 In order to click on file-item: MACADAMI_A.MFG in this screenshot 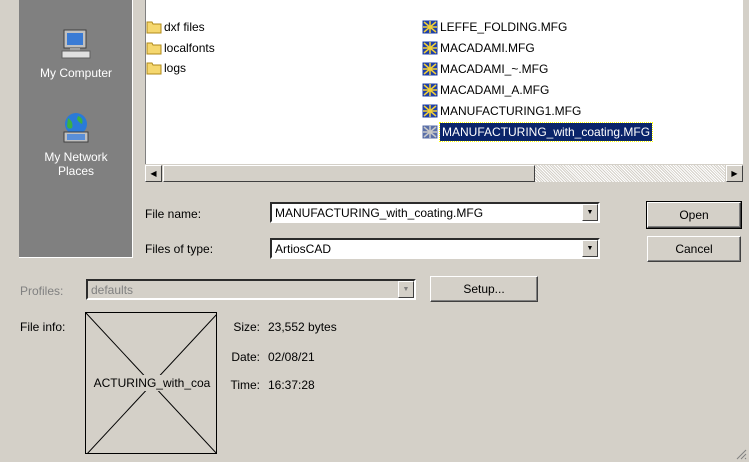, I will do `click(485, 90)`.